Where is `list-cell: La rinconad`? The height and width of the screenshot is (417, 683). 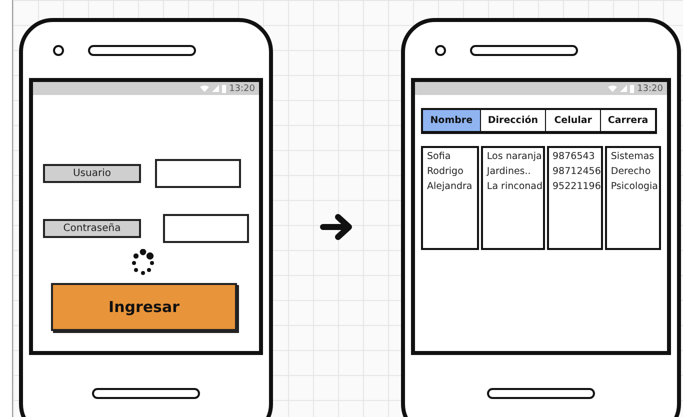 list-cell: La rinconad is located at coordinates (514, 186).